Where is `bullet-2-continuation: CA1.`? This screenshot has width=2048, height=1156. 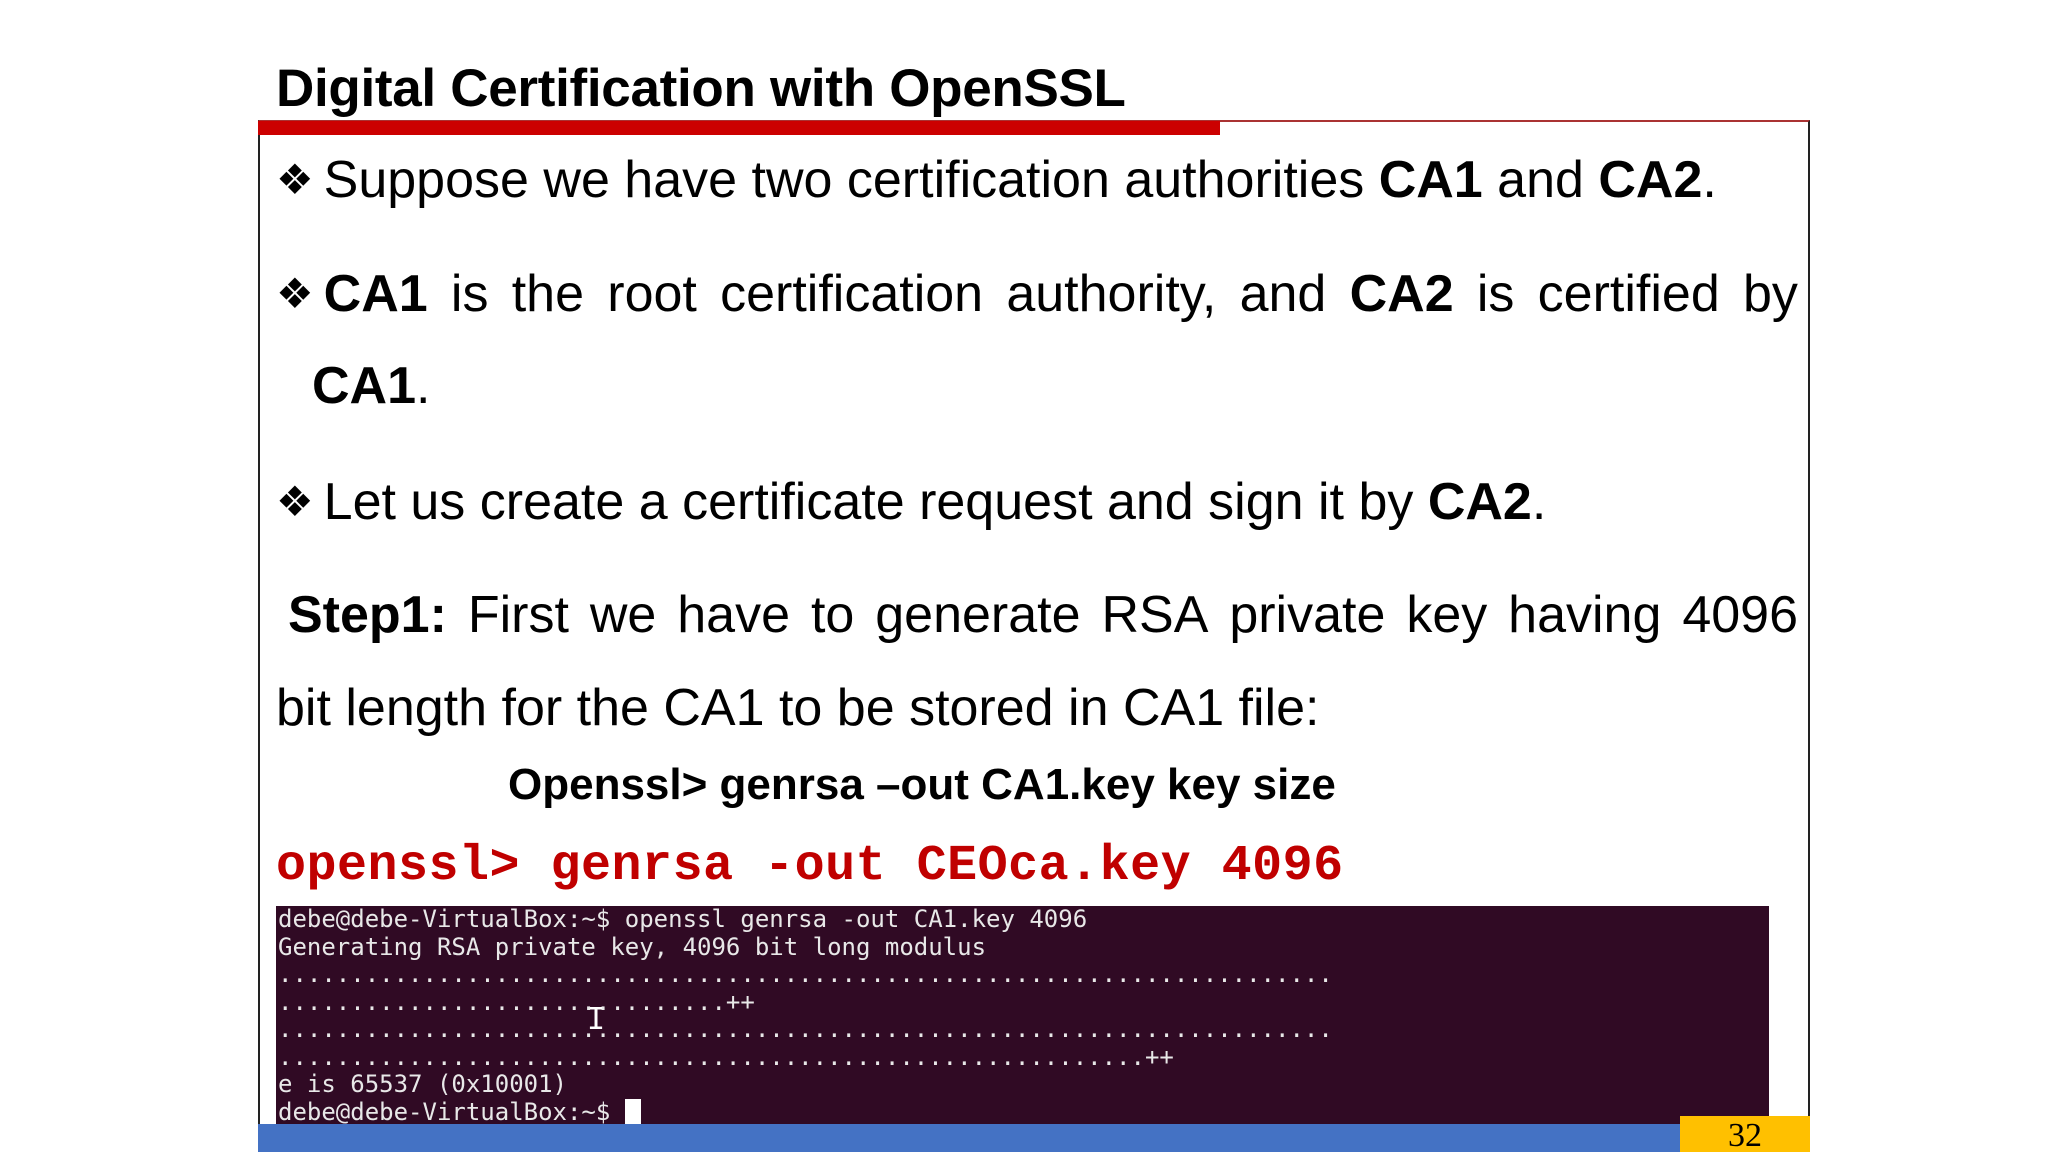
bullet-2-continuation: CA1. is located at coordinates (371, 386).